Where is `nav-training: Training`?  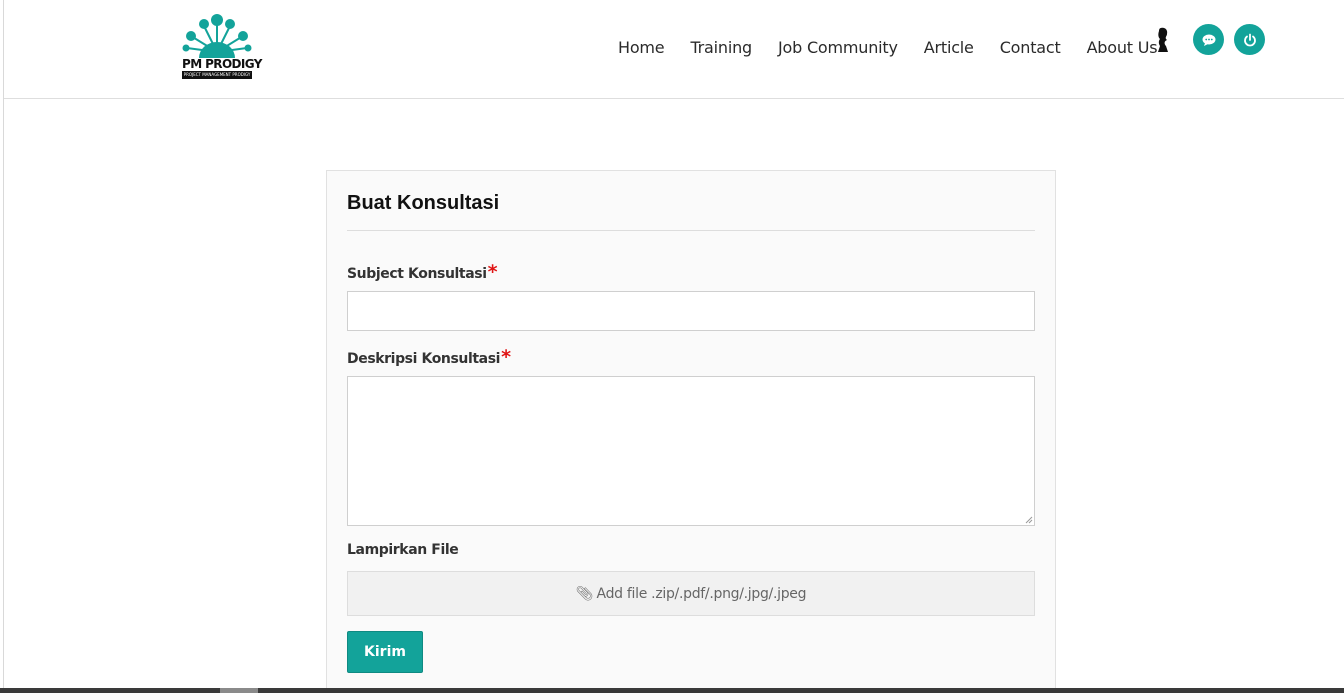 nav-training: Training is located at coordinates (721, 48).